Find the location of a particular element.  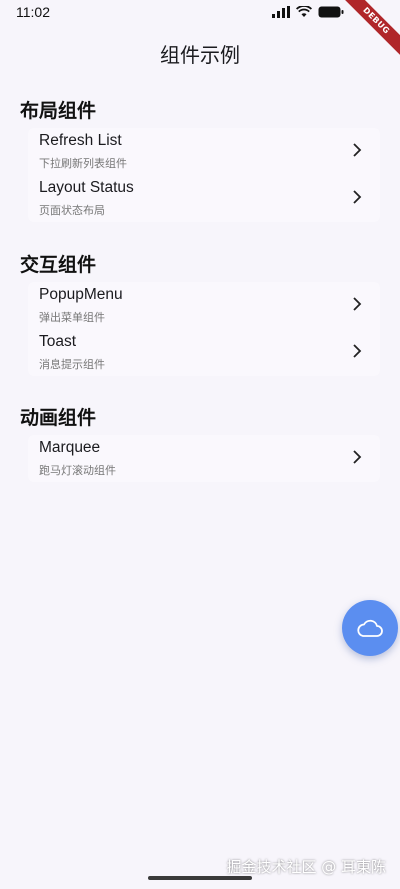

item-subtitle: 页面状态布局 is located at coordinates (72, 210).